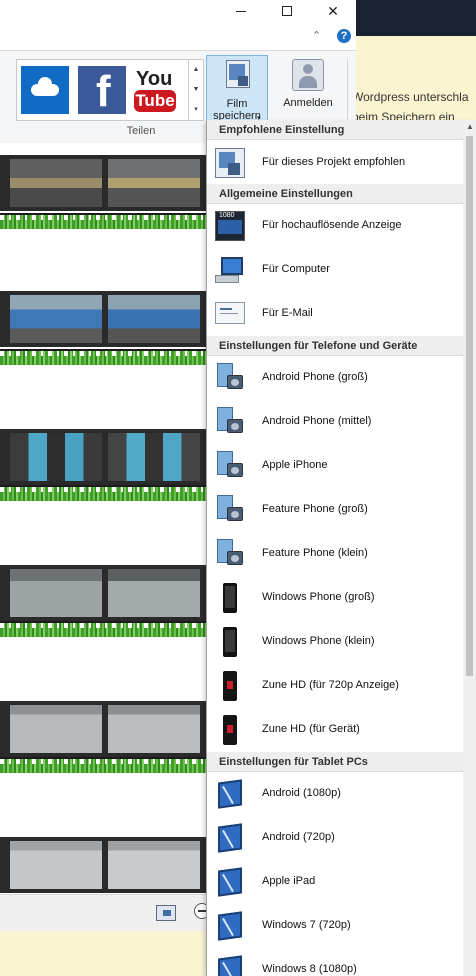  What do you see at coordinates (202, 911) in the screenshot?
I see `minus-shape` at bounding box center [202, 911].